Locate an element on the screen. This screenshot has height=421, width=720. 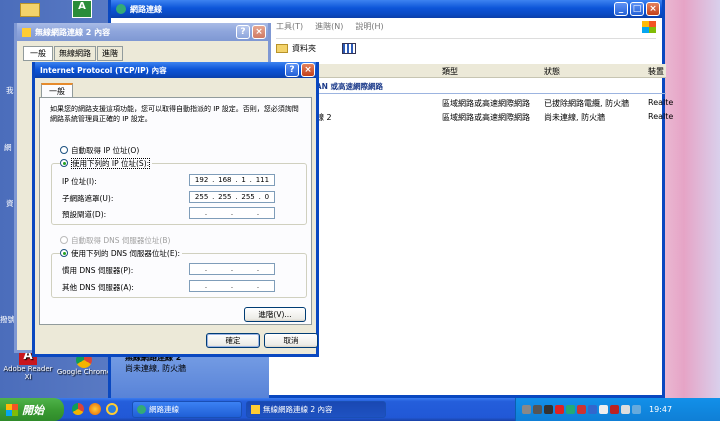
details-status: 尚未連線, 防火牆 is located at coordinates (156, 368).